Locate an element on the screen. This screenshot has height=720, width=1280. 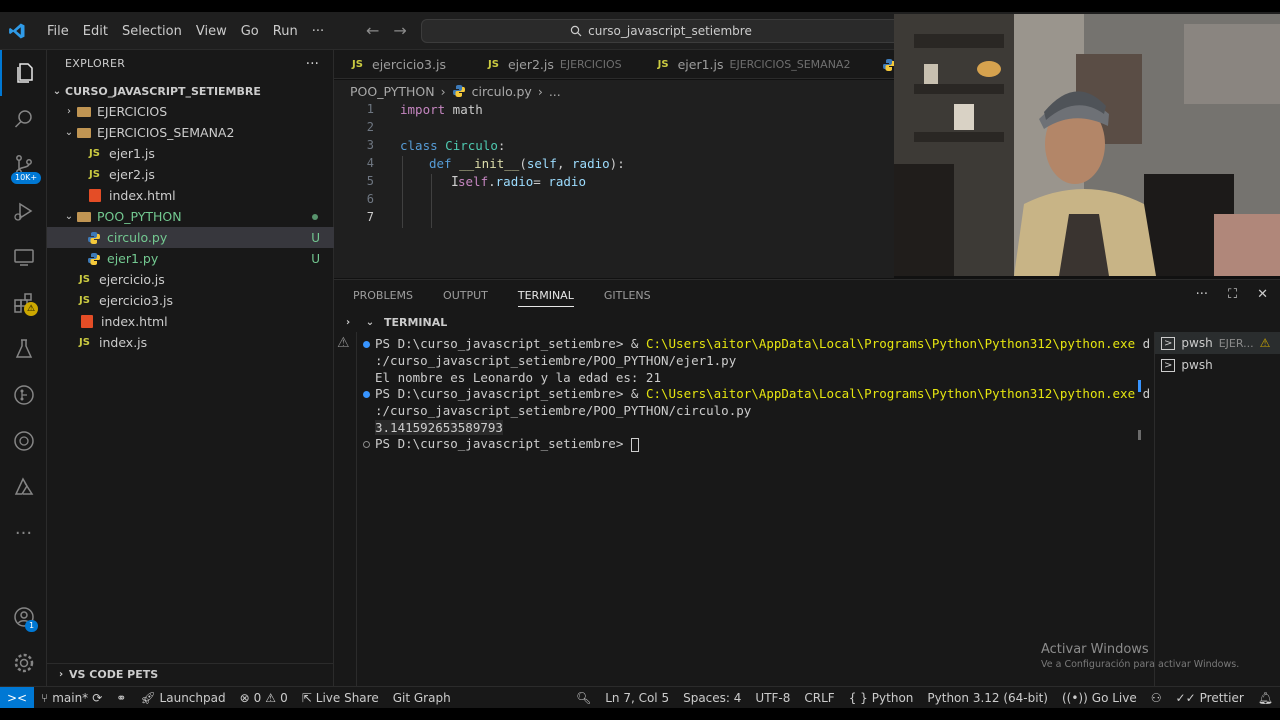
workspace-root: ⌄ CURSO_JAVASCRIPT_SETIEMBRE is located at coordinates (190, 91).